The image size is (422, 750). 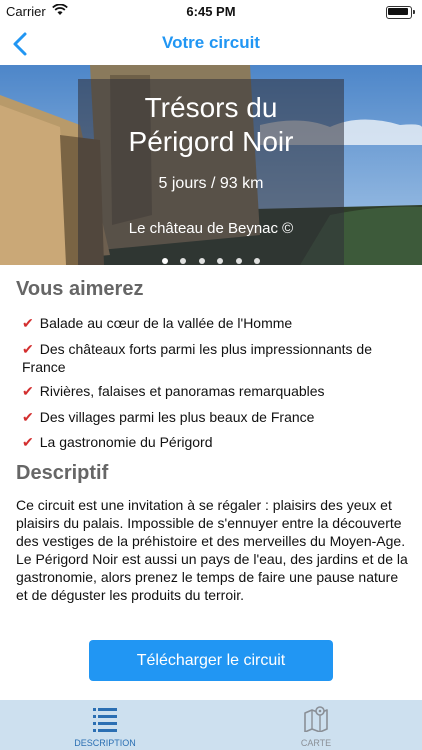 What do you see at coordinates (62, 473) in the screenshot?
I see `description-title: Descriptif` at bounding box center [62, 473].